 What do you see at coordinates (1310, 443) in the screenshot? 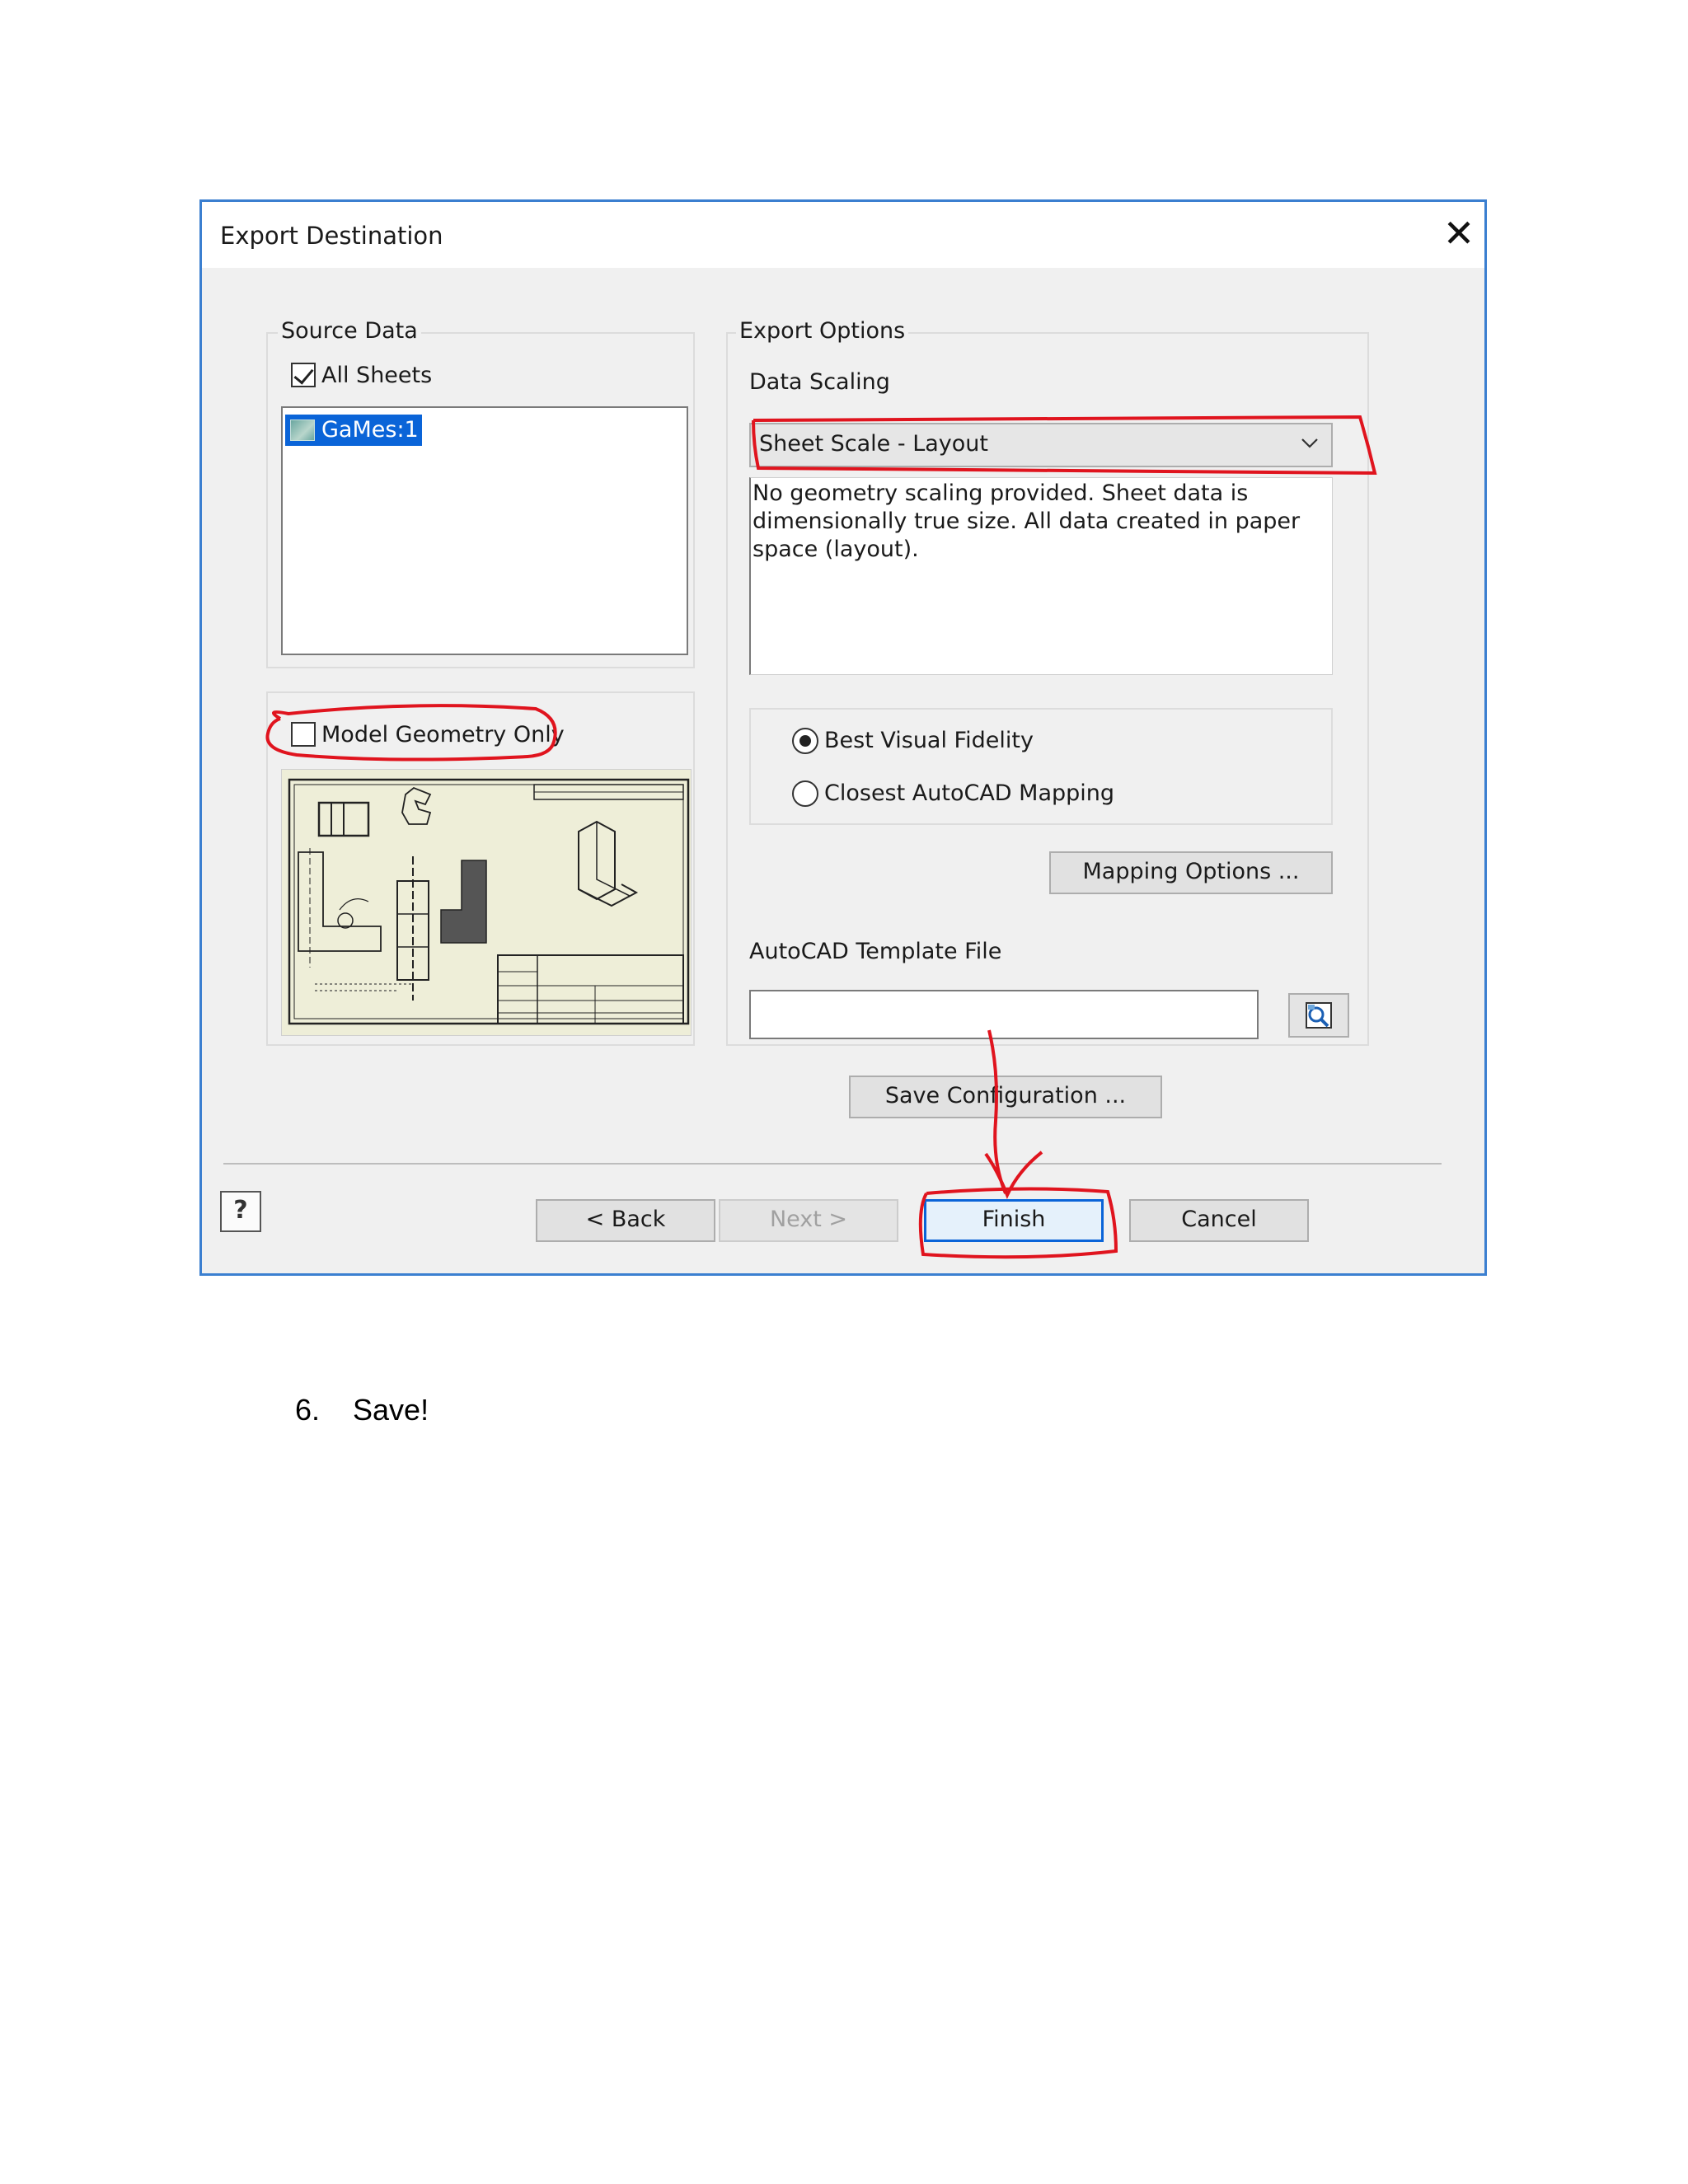
I see `chevron-down-icon` at bounding box center [1310, 443].